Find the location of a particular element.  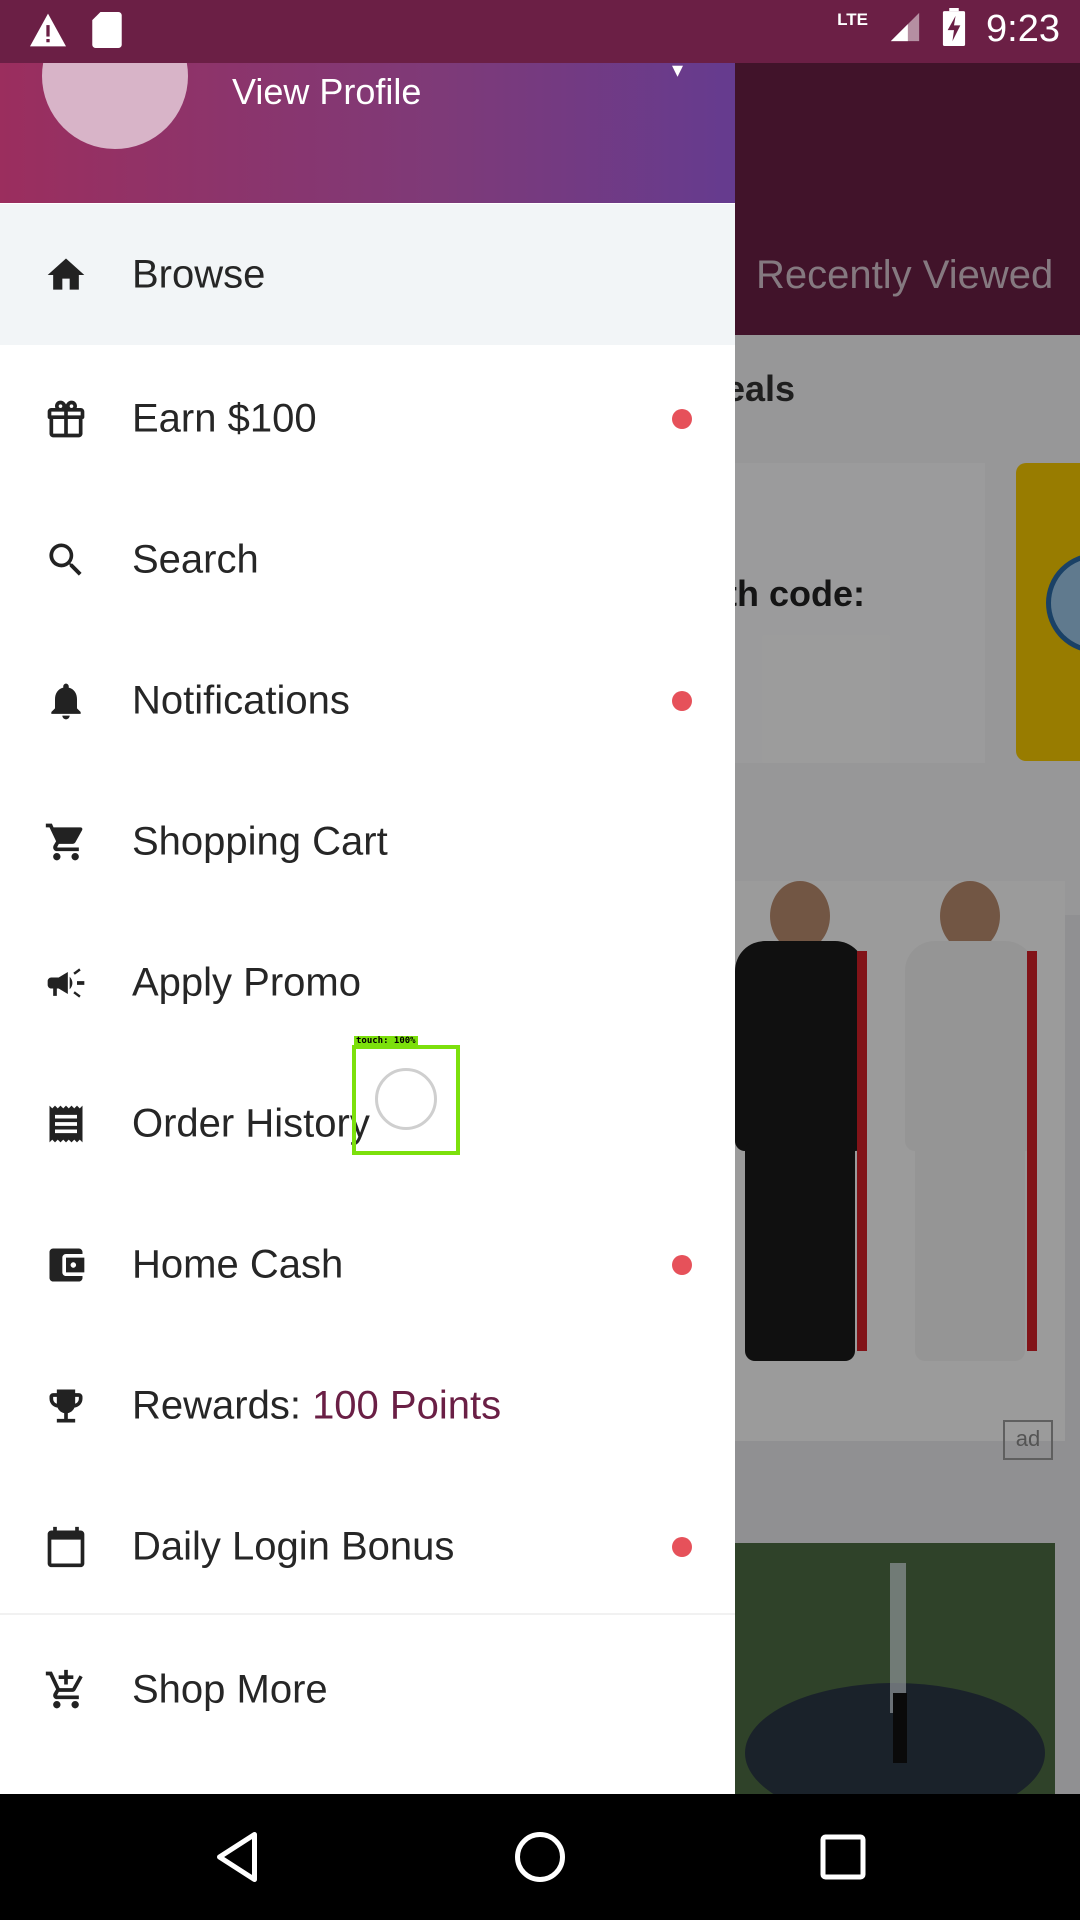

status-bar: LTE 9:23 is located at coordinates (540, 31).